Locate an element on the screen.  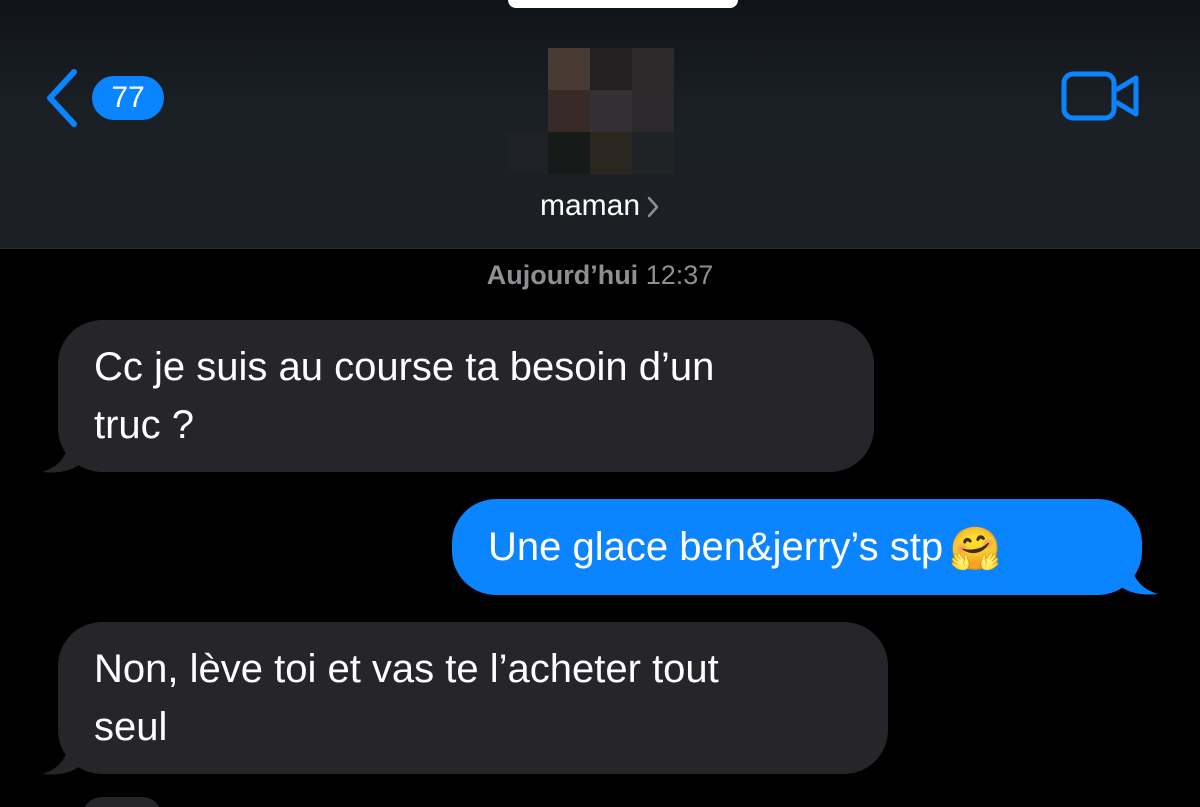
sent-message-bubble: Une glace ben&jerry’s stp 🤗 is located at coordinates (797, 547).